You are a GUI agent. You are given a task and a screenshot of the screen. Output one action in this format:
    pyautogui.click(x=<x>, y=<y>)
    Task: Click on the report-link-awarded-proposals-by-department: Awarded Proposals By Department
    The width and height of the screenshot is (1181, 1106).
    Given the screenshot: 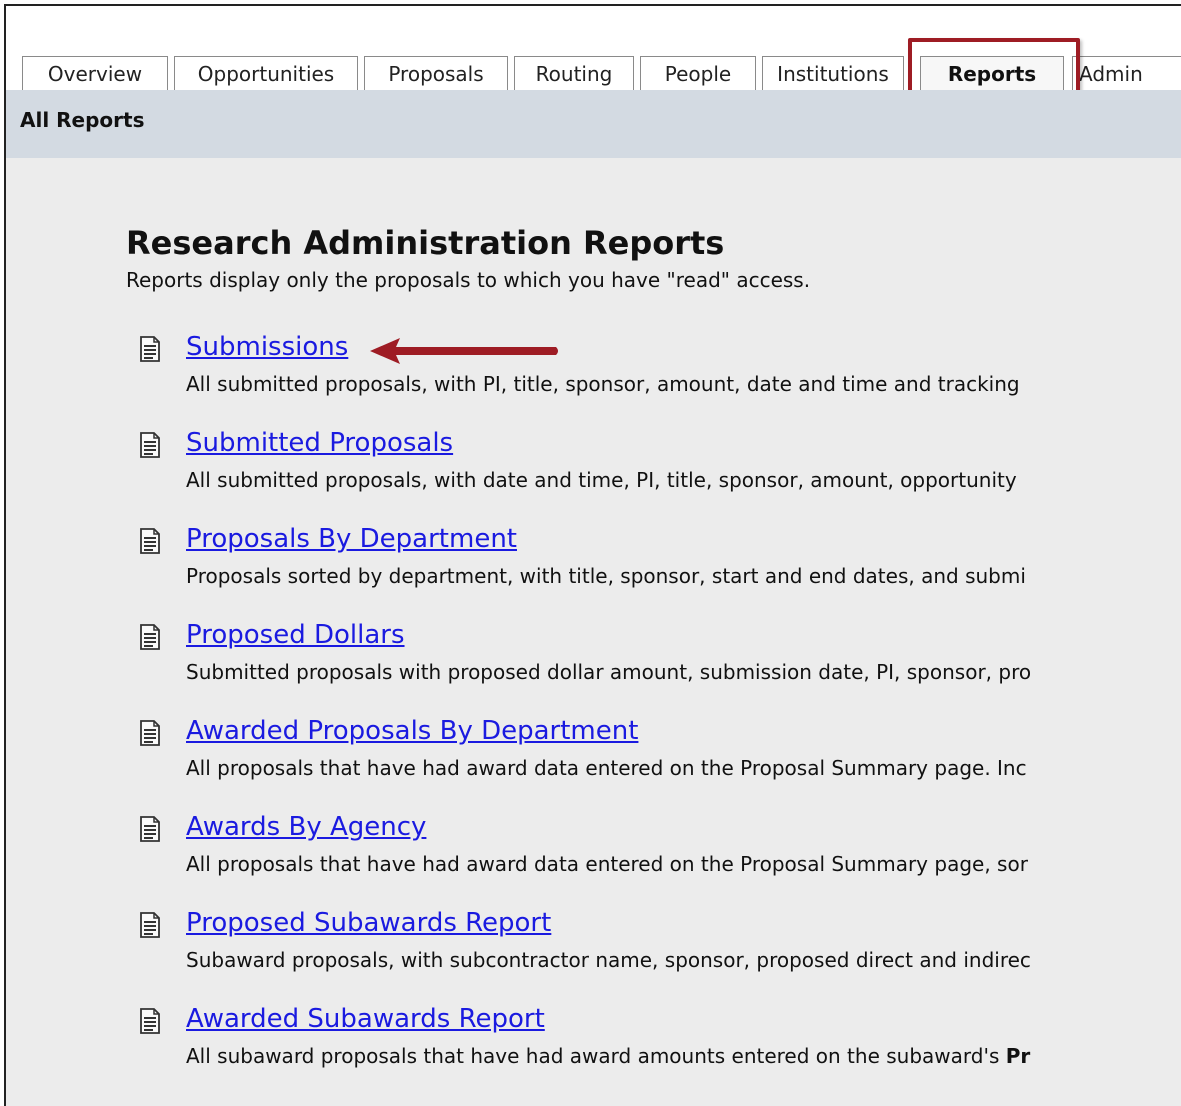 What is the action you would take?
    pyautogui.click(x=412, y=731)
    